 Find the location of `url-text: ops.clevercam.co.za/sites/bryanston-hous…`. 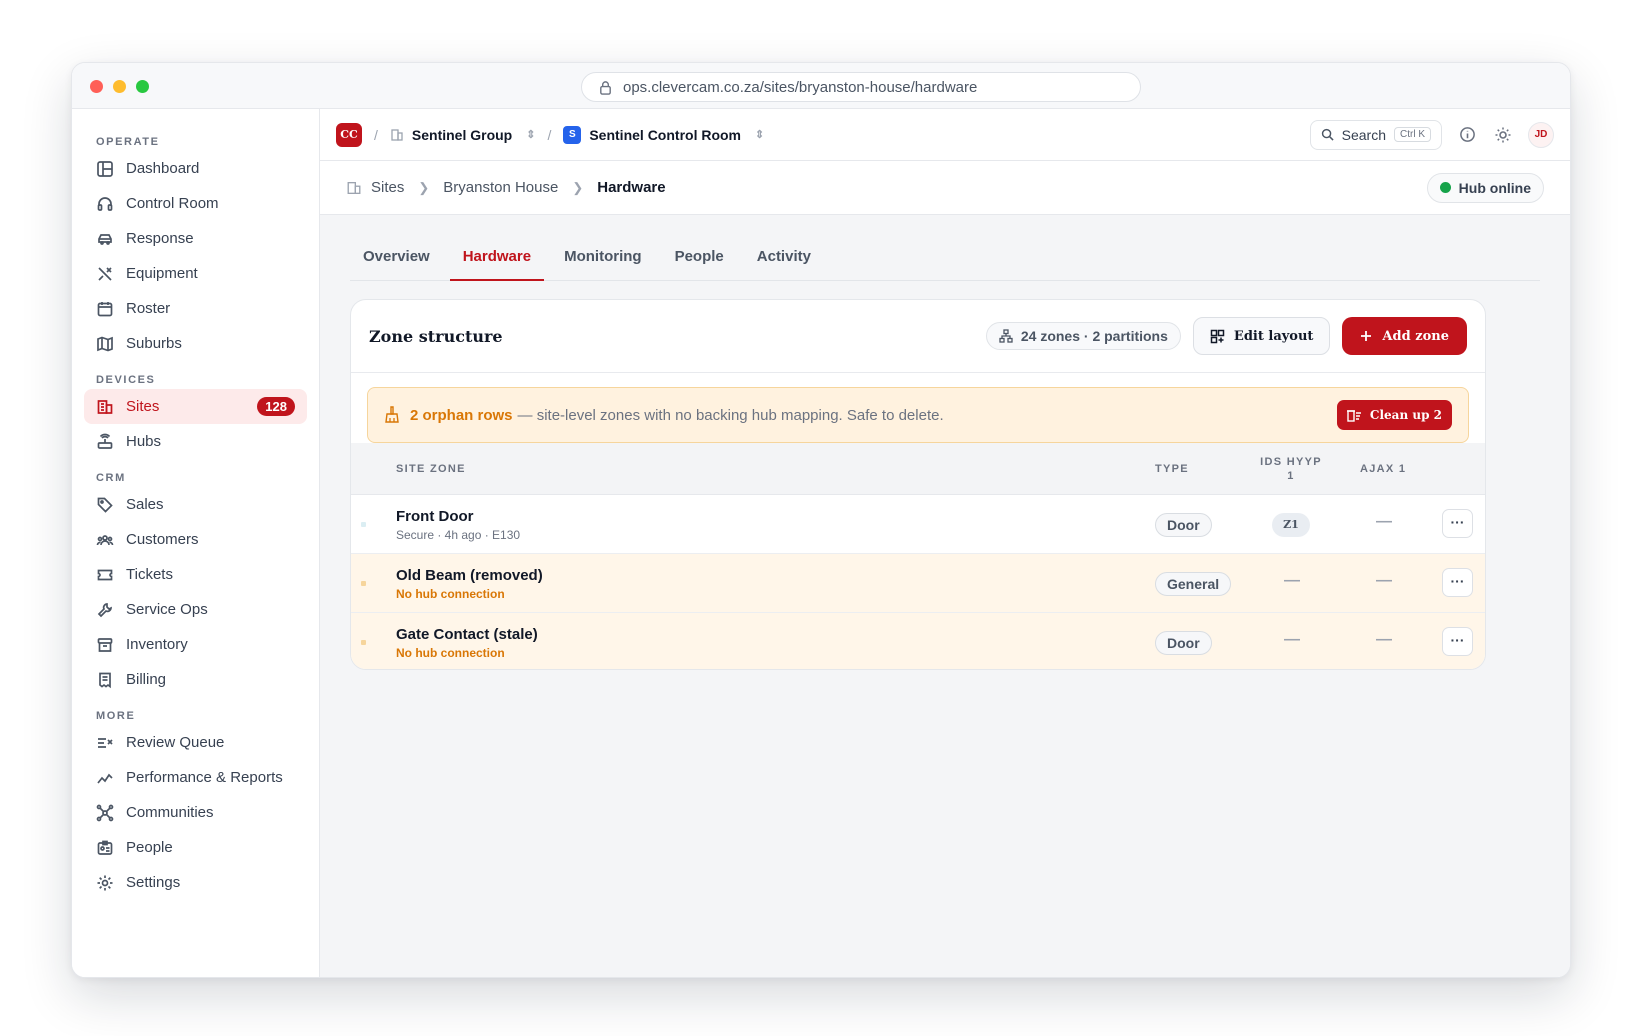

url-text: ops.clevercam.co.za/sites/bryanston-hous… is located at coordinates (800, 87).